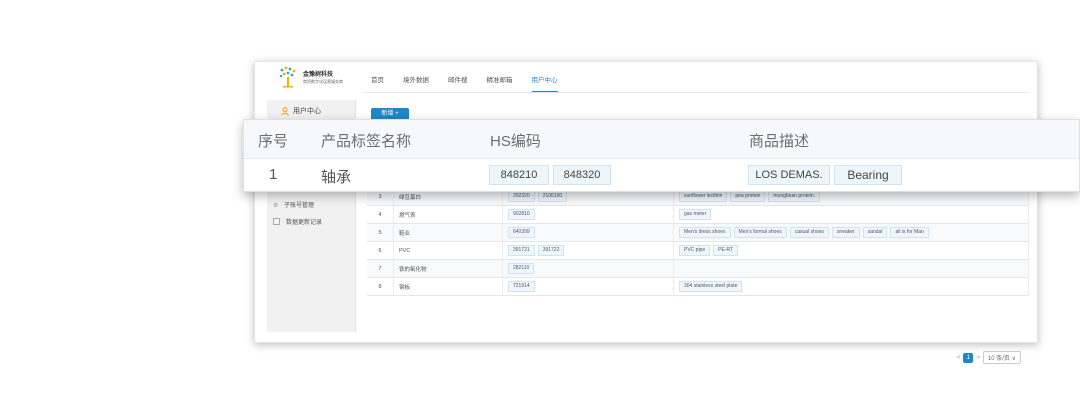 The image size is (1080, 400). What do you see at coordinates (875, 232) in the screenshot?
I see `desc-tag: sandal` at bounding box center [875, 232].